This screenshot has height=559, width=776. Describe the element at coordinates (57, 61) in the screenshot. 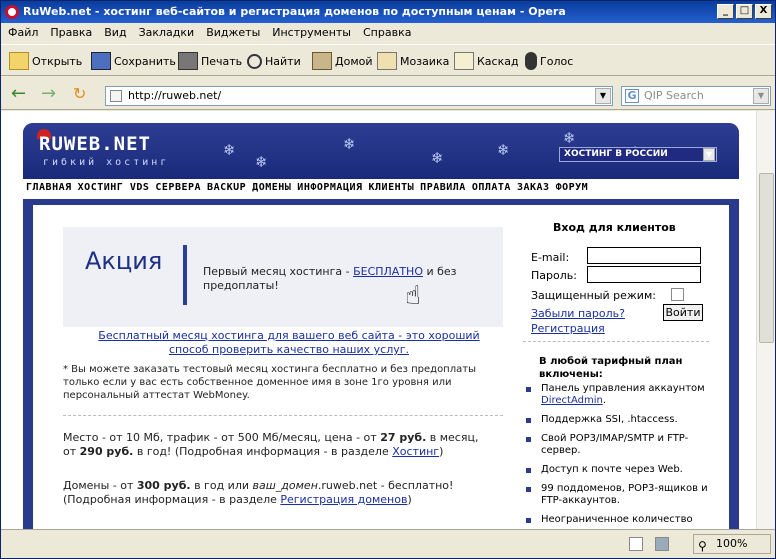

I see `open-label: Открыть` at that location.